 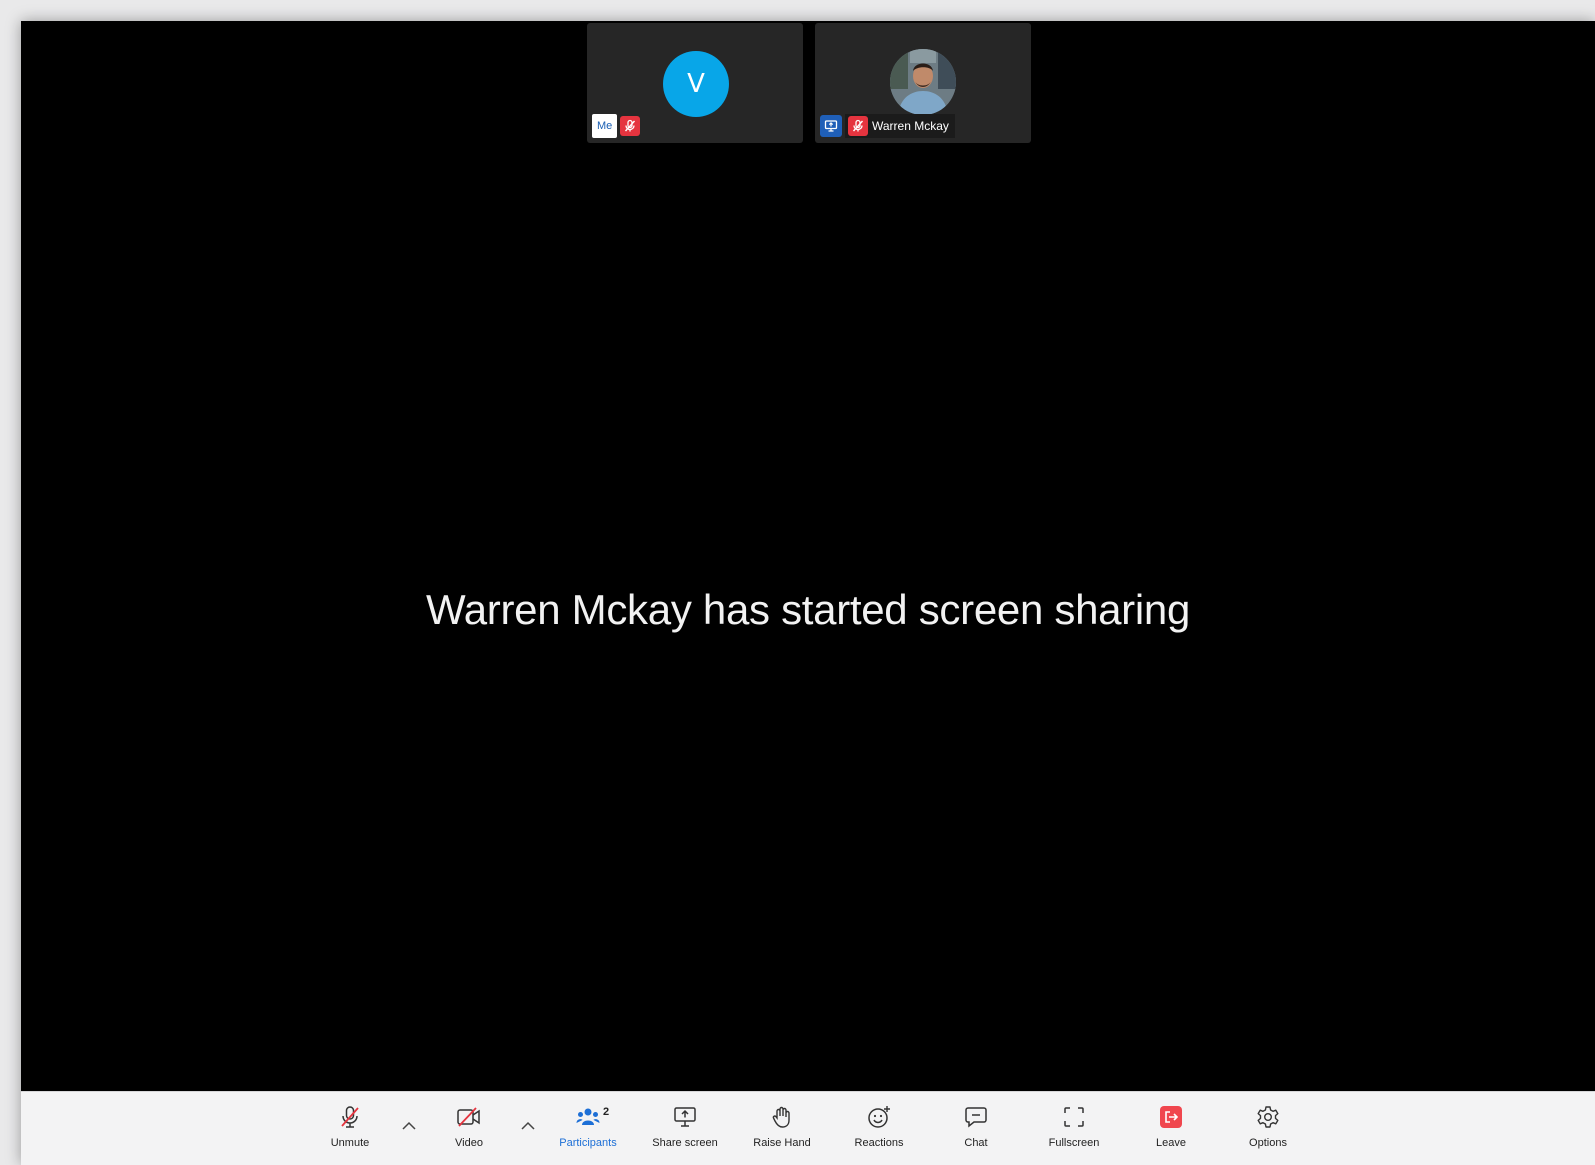 What do you see at coordinates (1171, 1117) in the screenshot?
I see `leave-icon` at bounding box center [1171, 1117].